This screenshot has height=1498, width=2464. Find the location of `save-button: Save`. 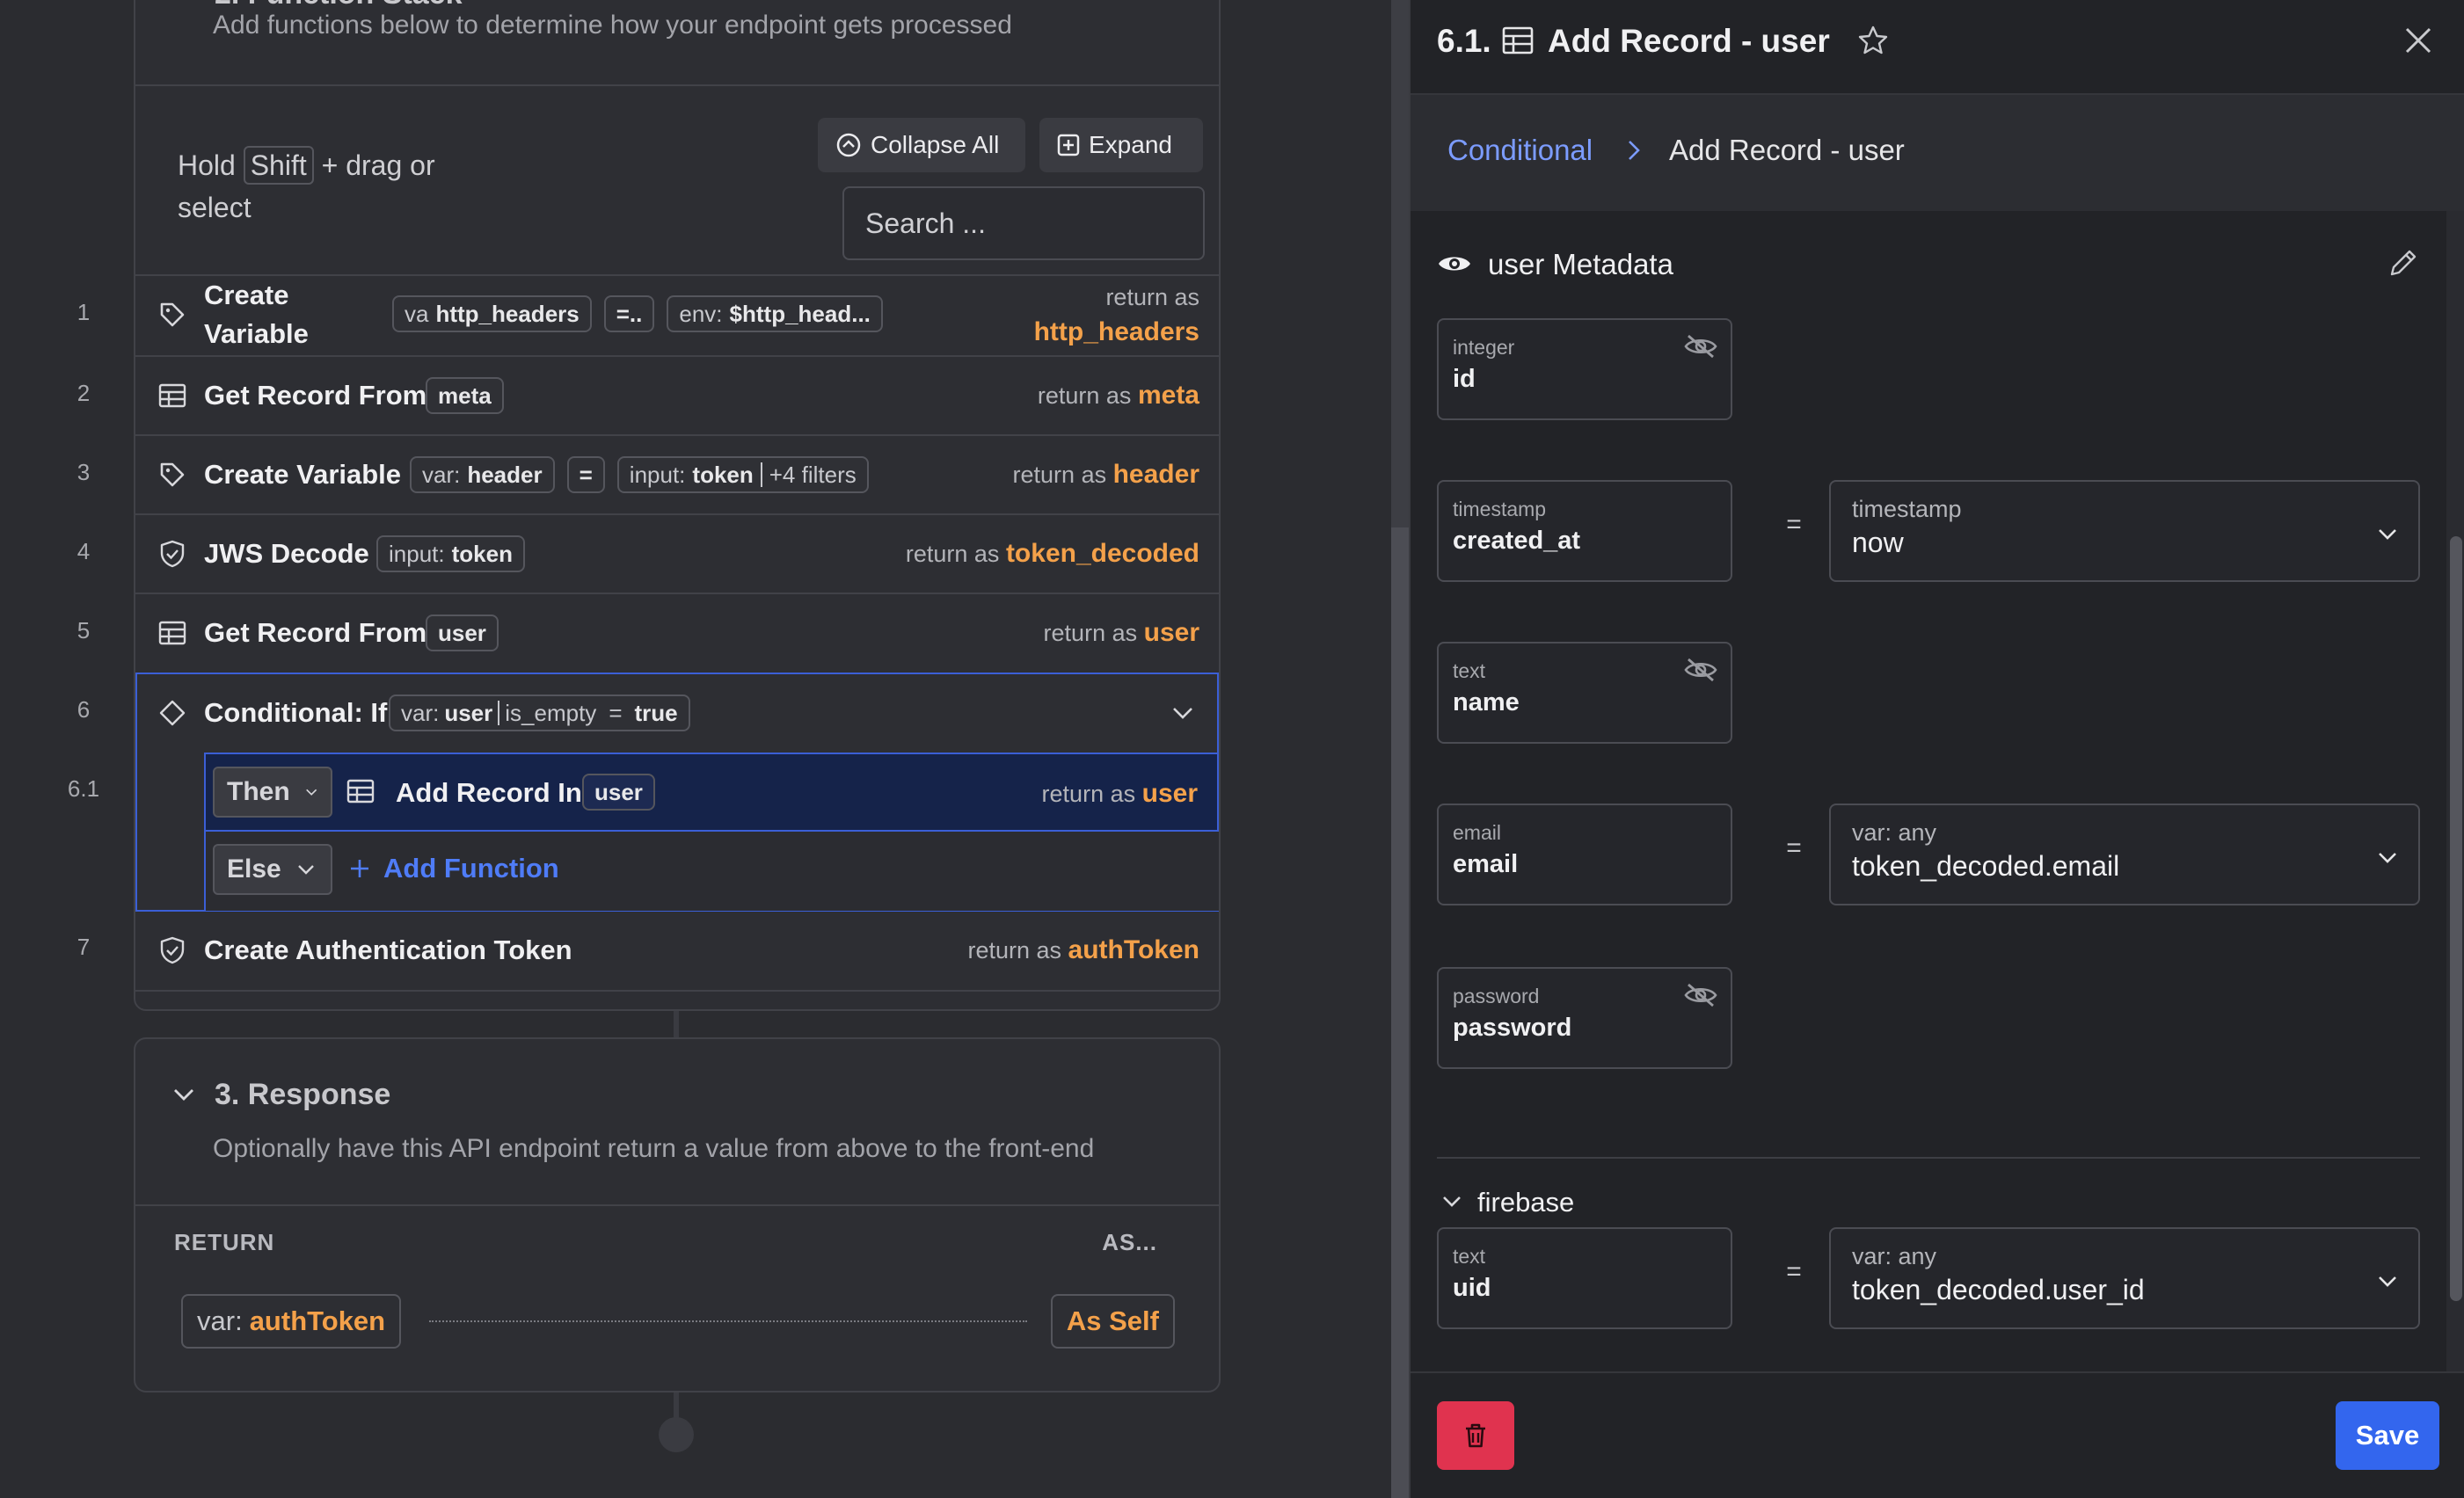

save-button: Save is located at coordinates (2387, 1435).